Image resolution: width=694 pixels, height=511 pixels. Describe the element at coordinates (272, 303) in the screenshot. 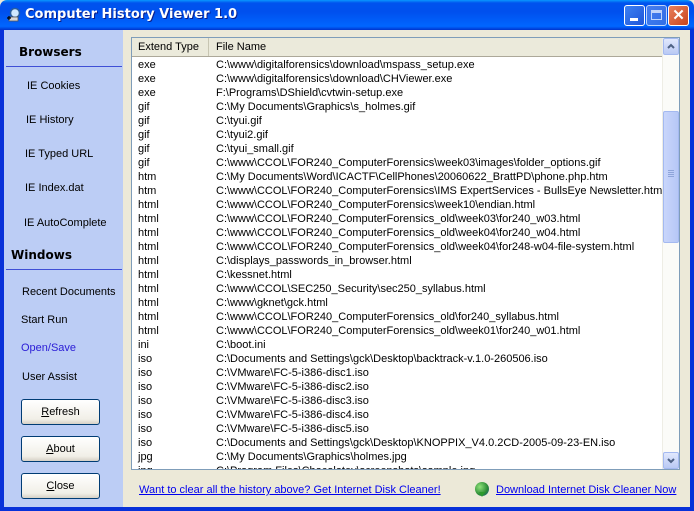

I see `cell-file-name: C:\www\gknet\gck.html` at that location.